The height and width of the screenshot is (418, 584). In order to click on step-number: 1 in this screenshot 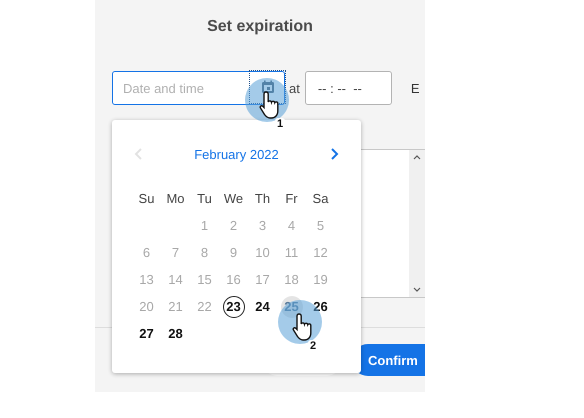, I will do `click(280, 124)`.